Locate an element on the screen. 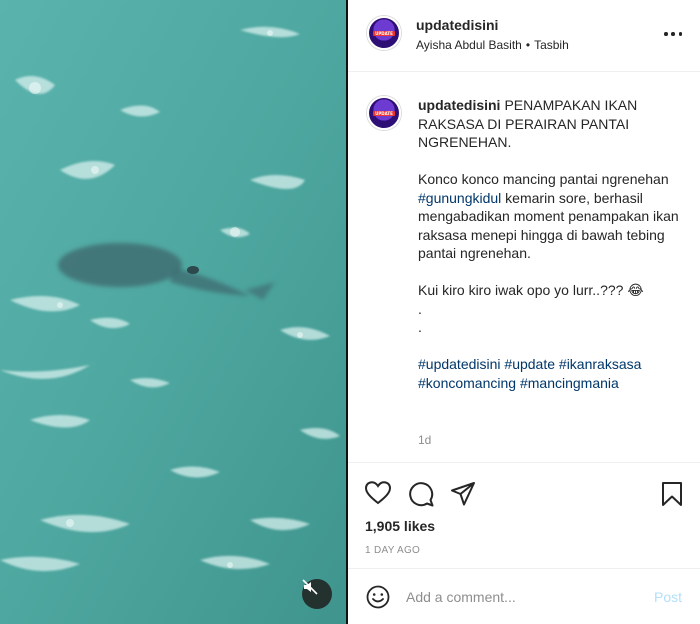 Image resolution: width=700 pixels, height=624 pixels. hashtag-link: #mancingmania is located at coordinates (569, 383).